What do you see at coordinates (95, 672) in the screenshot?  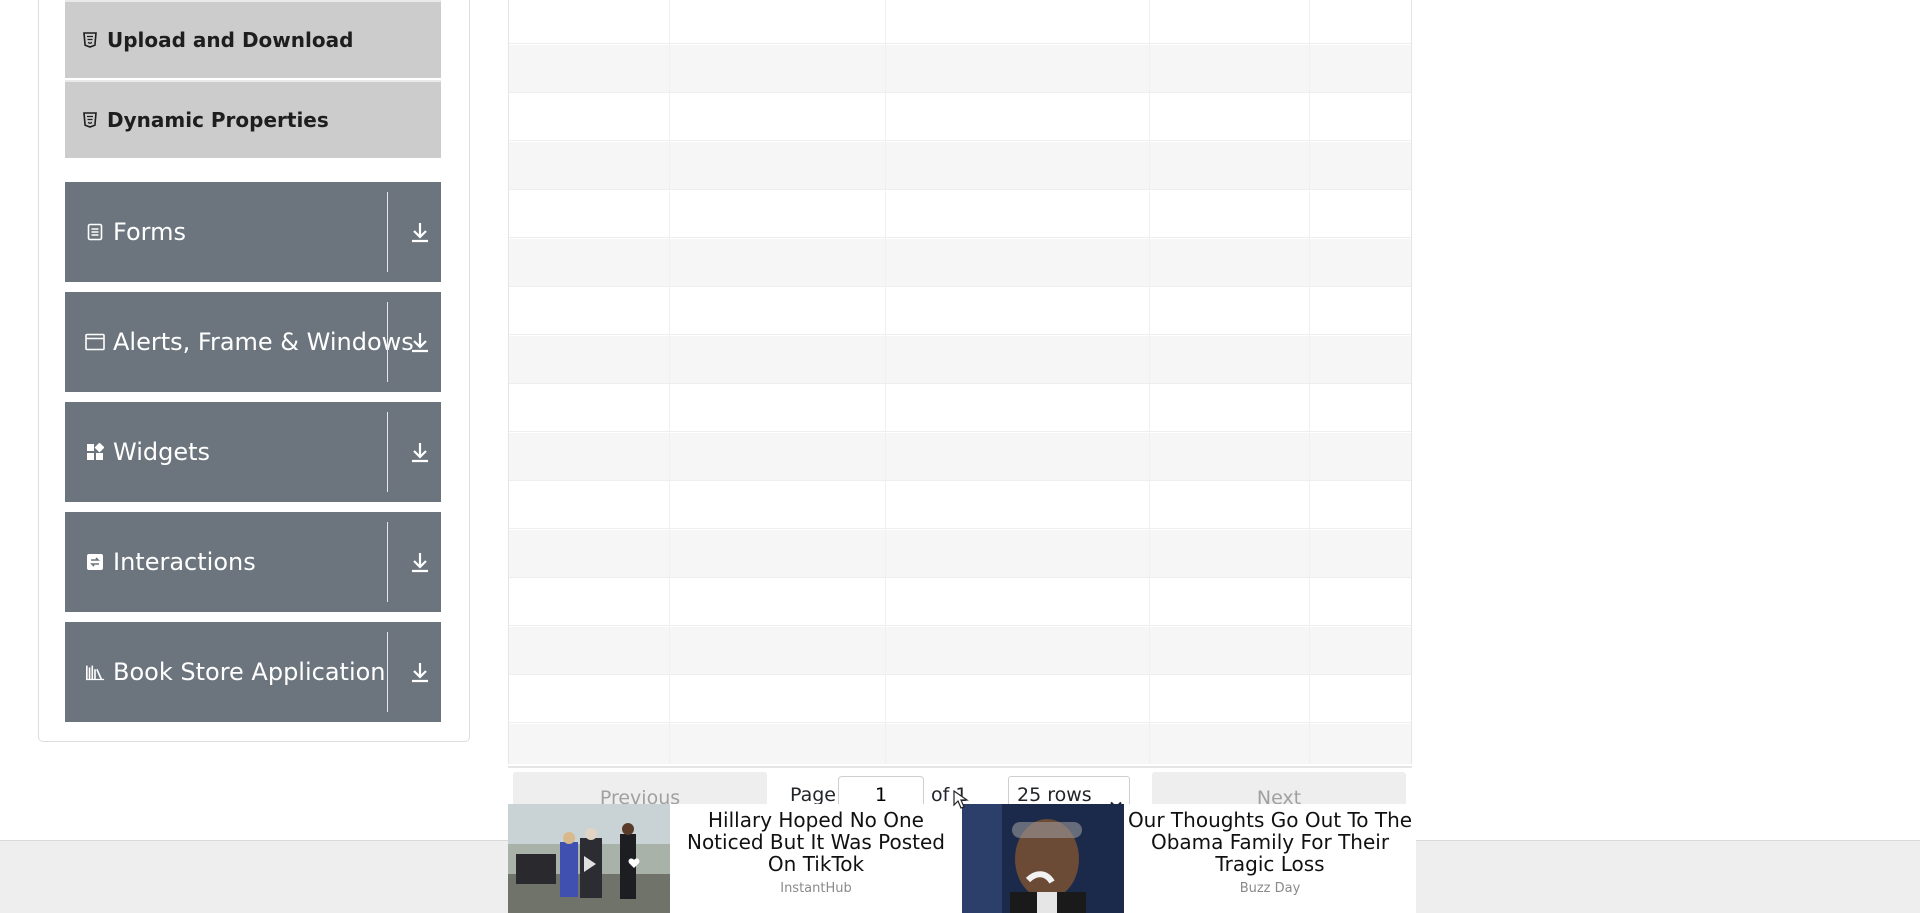 I see `library-icon` at bounding box center [95, 672].